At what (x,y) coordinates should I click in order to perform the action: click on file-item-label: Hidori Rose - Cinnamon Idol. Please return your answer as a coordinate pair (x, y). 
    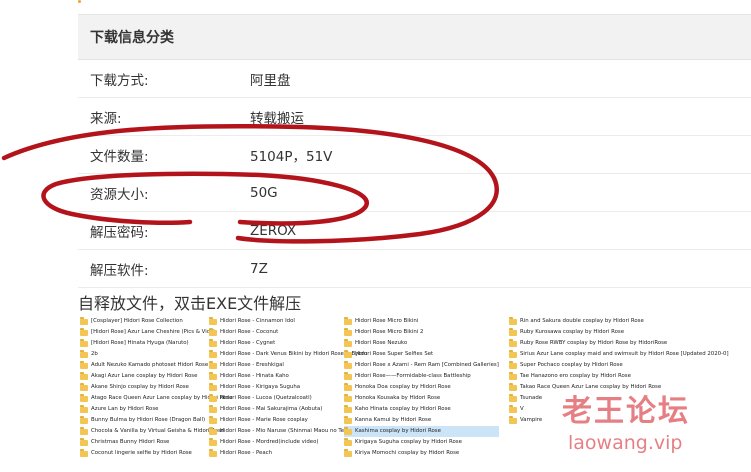
    Looking at the image, I should click on (257, 321).